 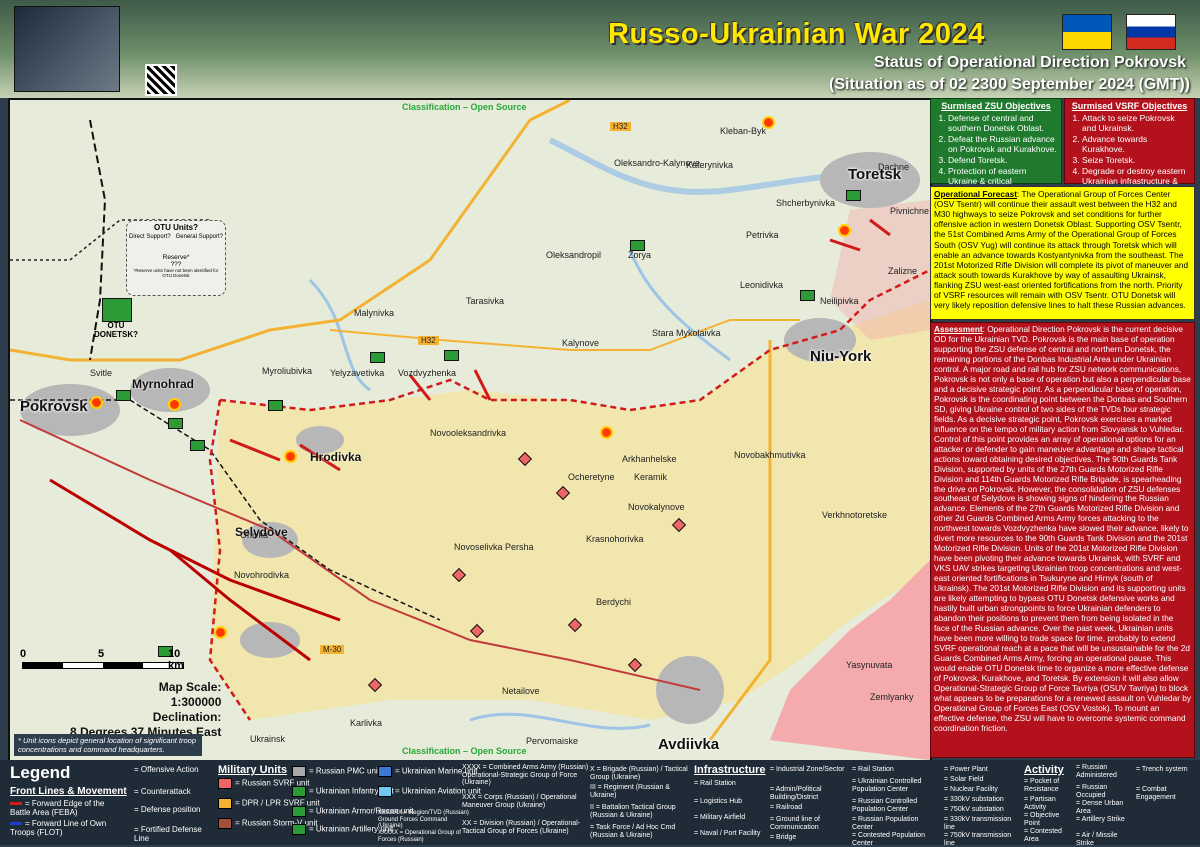 I want to click on label-novooleksandrivka: Novooleksandrivka, so click(x=468, y=433).